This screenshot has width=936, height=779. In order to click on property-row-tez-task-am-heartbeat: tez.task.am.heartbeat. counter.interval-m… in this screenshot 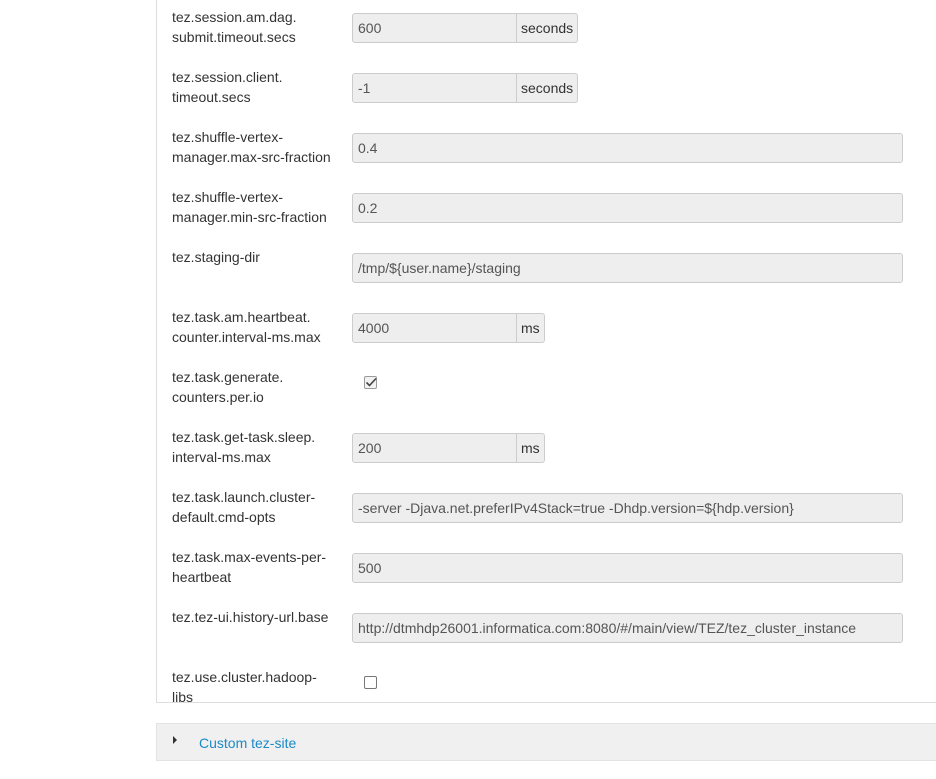, I will do `click(554, 330)`.